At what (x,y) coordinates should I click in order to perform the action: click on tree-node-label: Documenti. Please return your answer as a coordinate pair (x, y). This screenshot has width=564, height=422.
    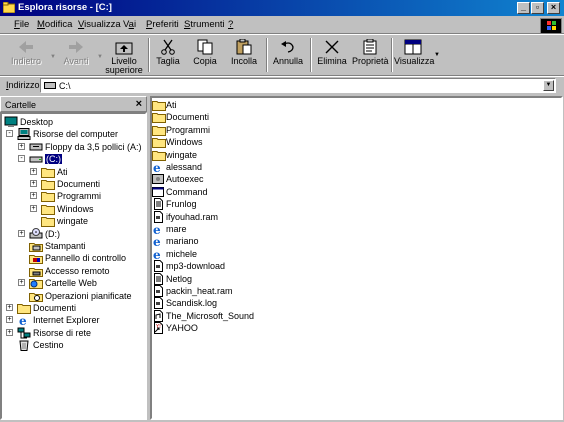
    Looking at the image, I should click on (79, 184).